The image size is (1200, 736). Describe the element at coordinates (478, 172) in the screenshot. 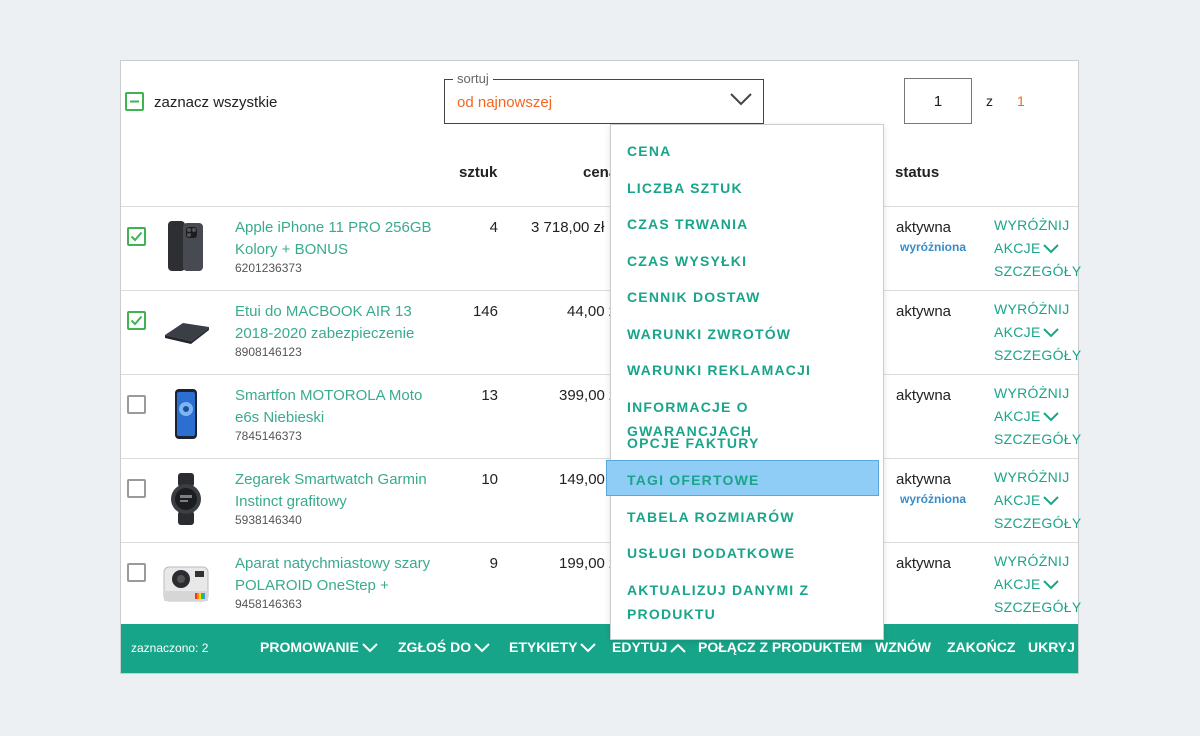

I see `column-header-qty: sztuk` at that location.